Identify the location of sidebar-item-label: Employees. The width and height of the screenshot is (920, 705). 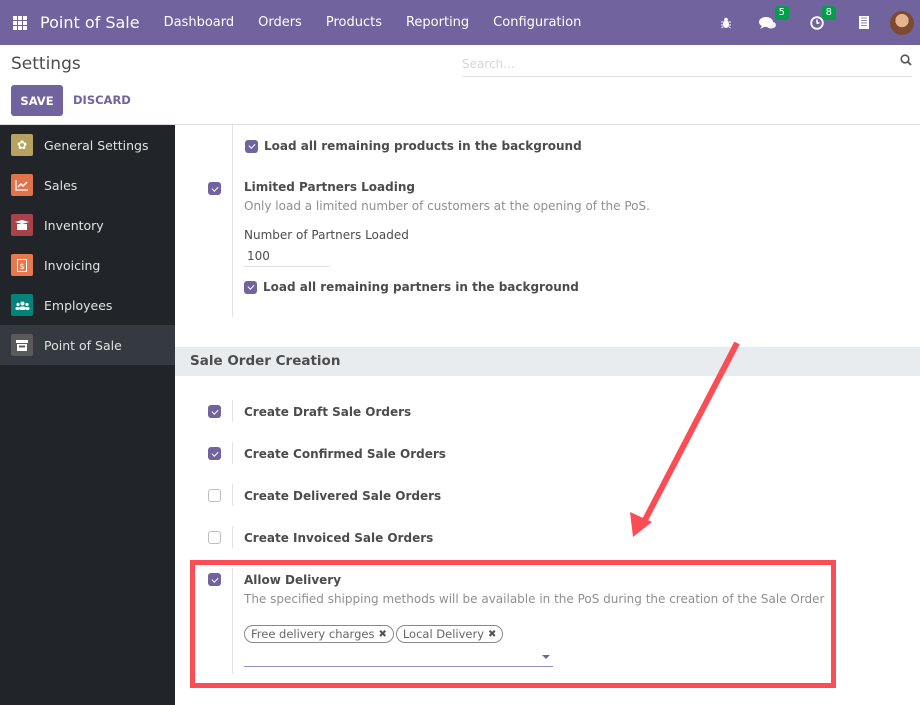
(78, 305).